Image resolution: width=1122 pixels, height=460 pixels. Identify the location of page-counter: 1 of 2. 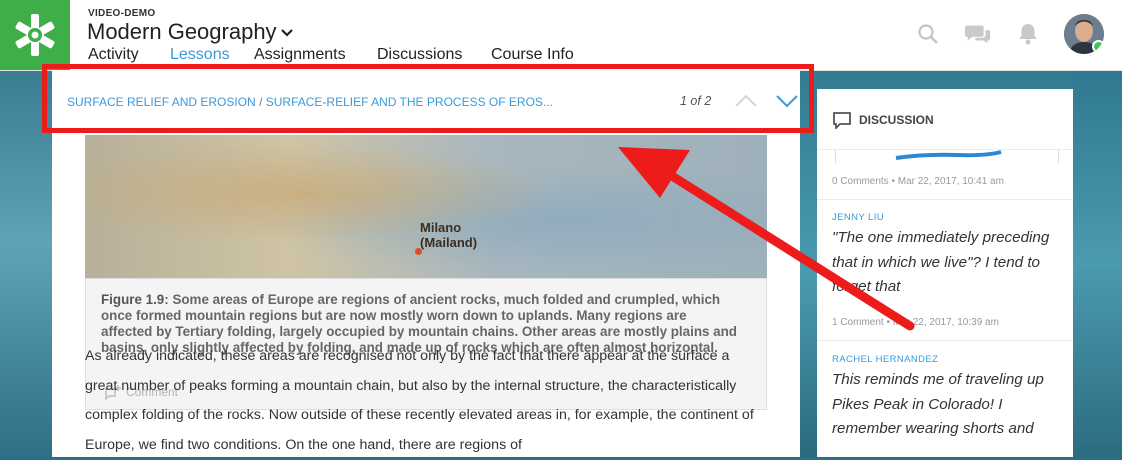
(696, 101).